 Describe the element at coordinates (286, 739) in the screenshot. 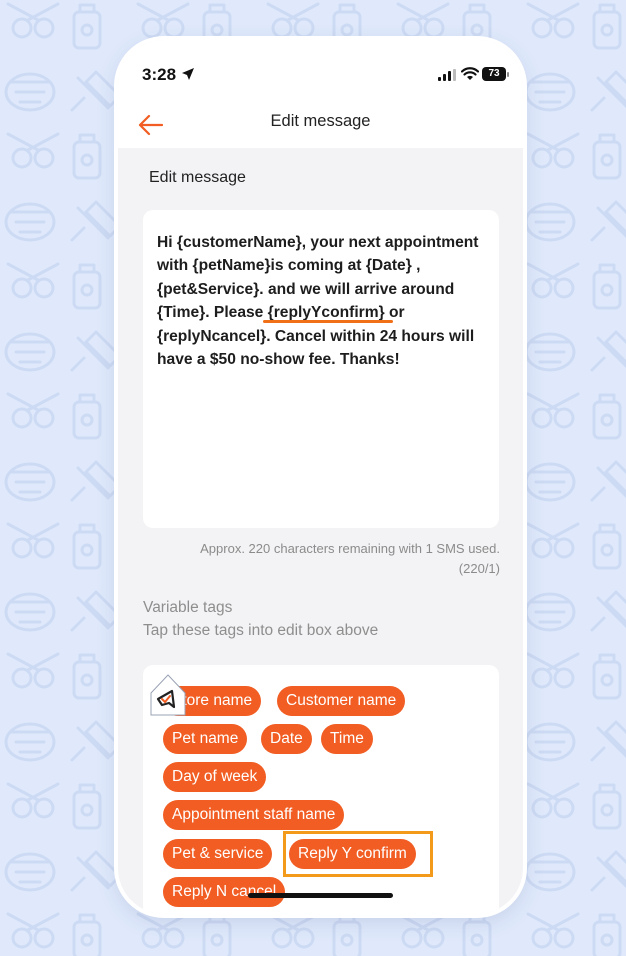

I see `tag-date: Date` at that location.